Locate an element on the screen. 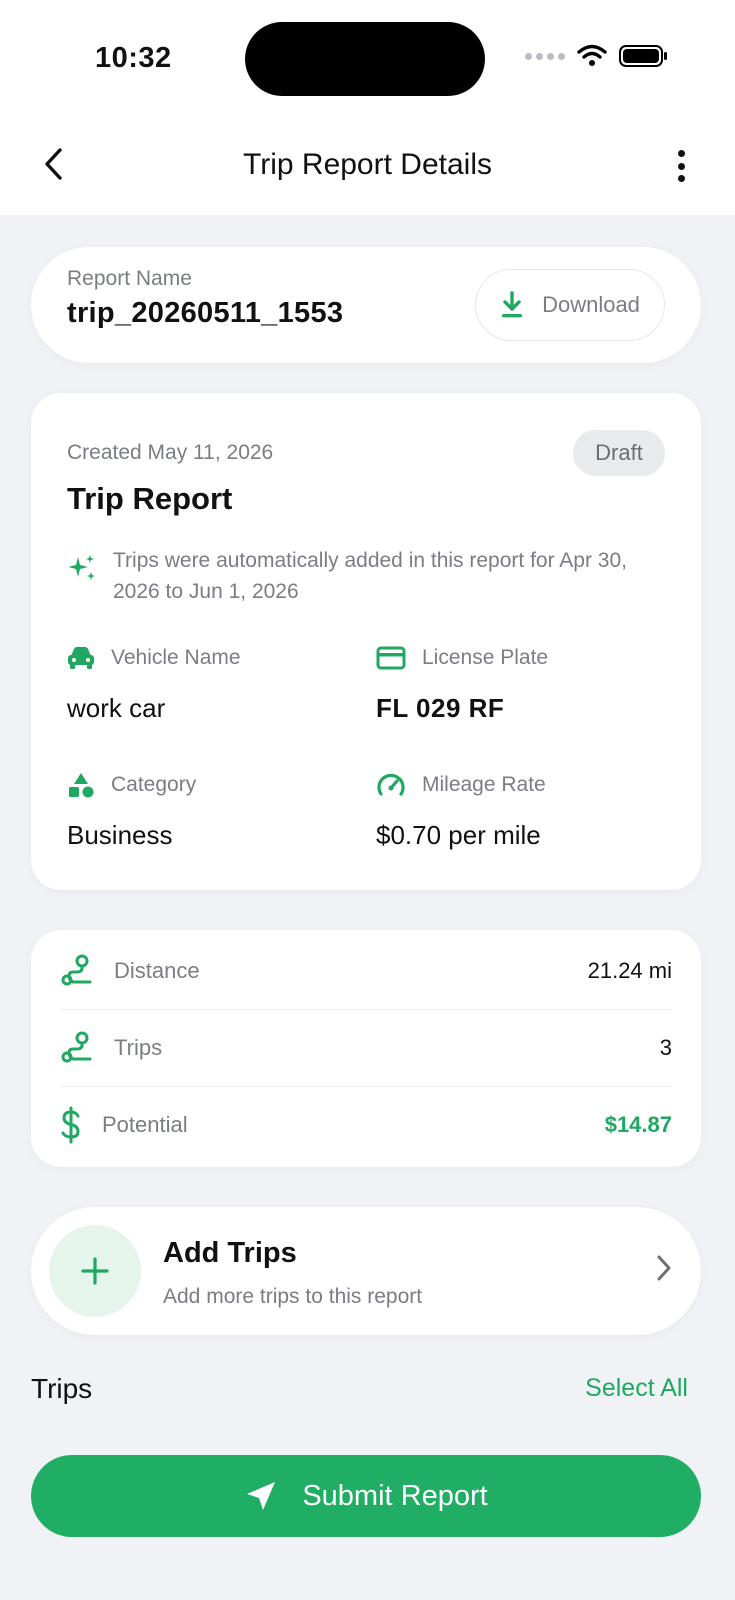 The image size is (735, 1600). report-name-card: Report Name trip_20260511_1553 Download is located at coordinates (366, 305).